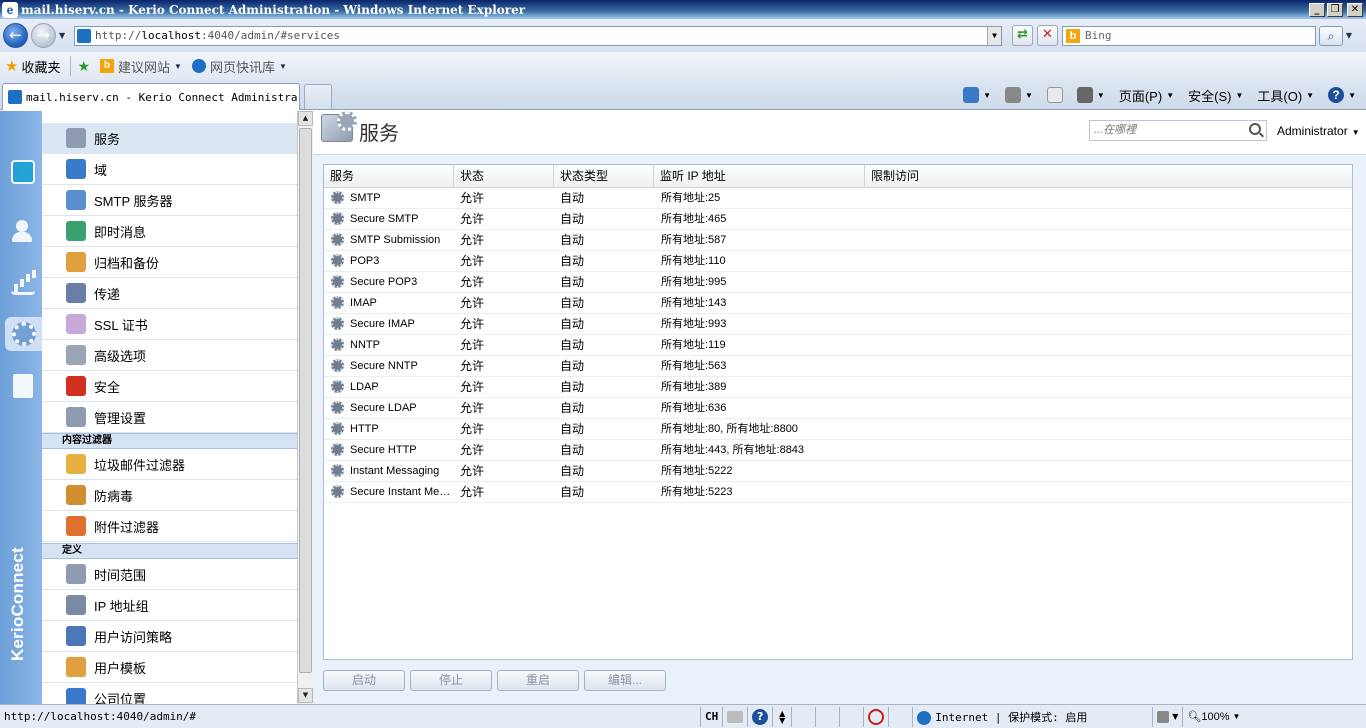 This screenshot has width=1366, height=728. I want to click on security-zone: Internet | 保护模式: 启用, so click(1032, 716).